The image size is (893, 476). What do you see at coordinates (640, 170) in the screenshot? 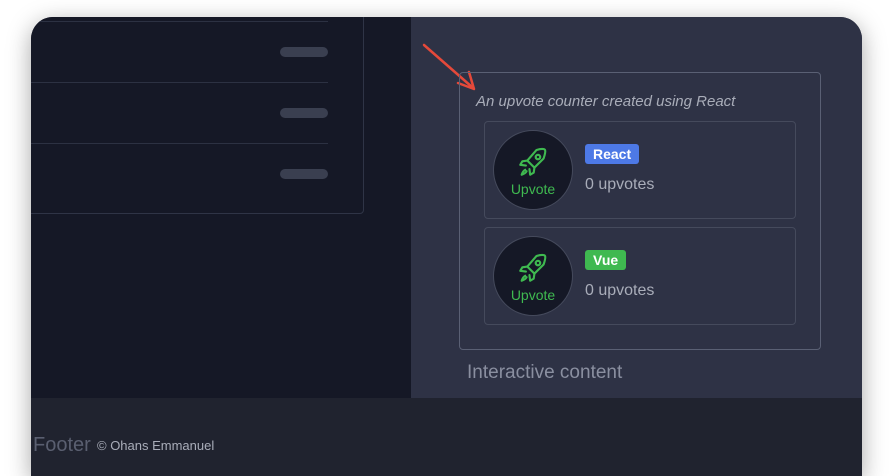
I see `upvote-counter-react: Upvote React 0 upvotes` at bounding box center [640, 170].